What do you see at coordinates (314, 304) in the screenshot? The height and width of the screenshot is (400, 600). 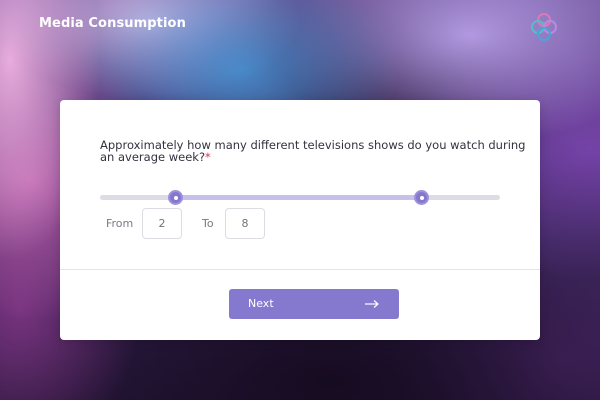 I see `next-button: Next` at bounding box center [314, 304].